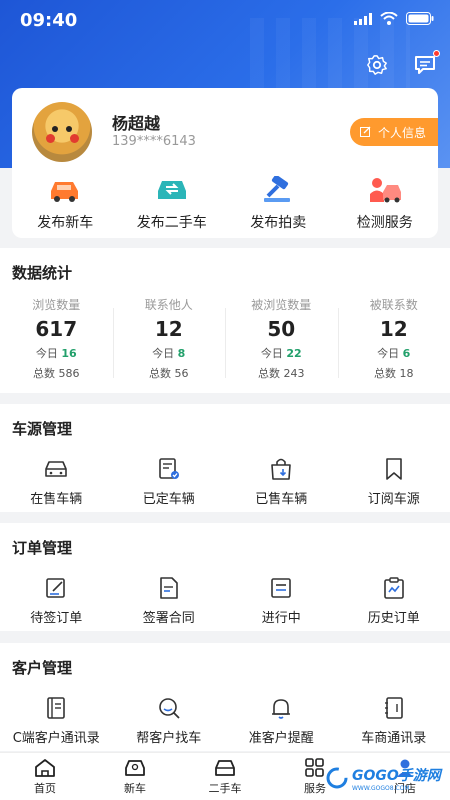 The image size is (450, 800). Describe the element at coordinates (225, 776) in the screenshot. I see `tab-used-car: 二手车` at that location.